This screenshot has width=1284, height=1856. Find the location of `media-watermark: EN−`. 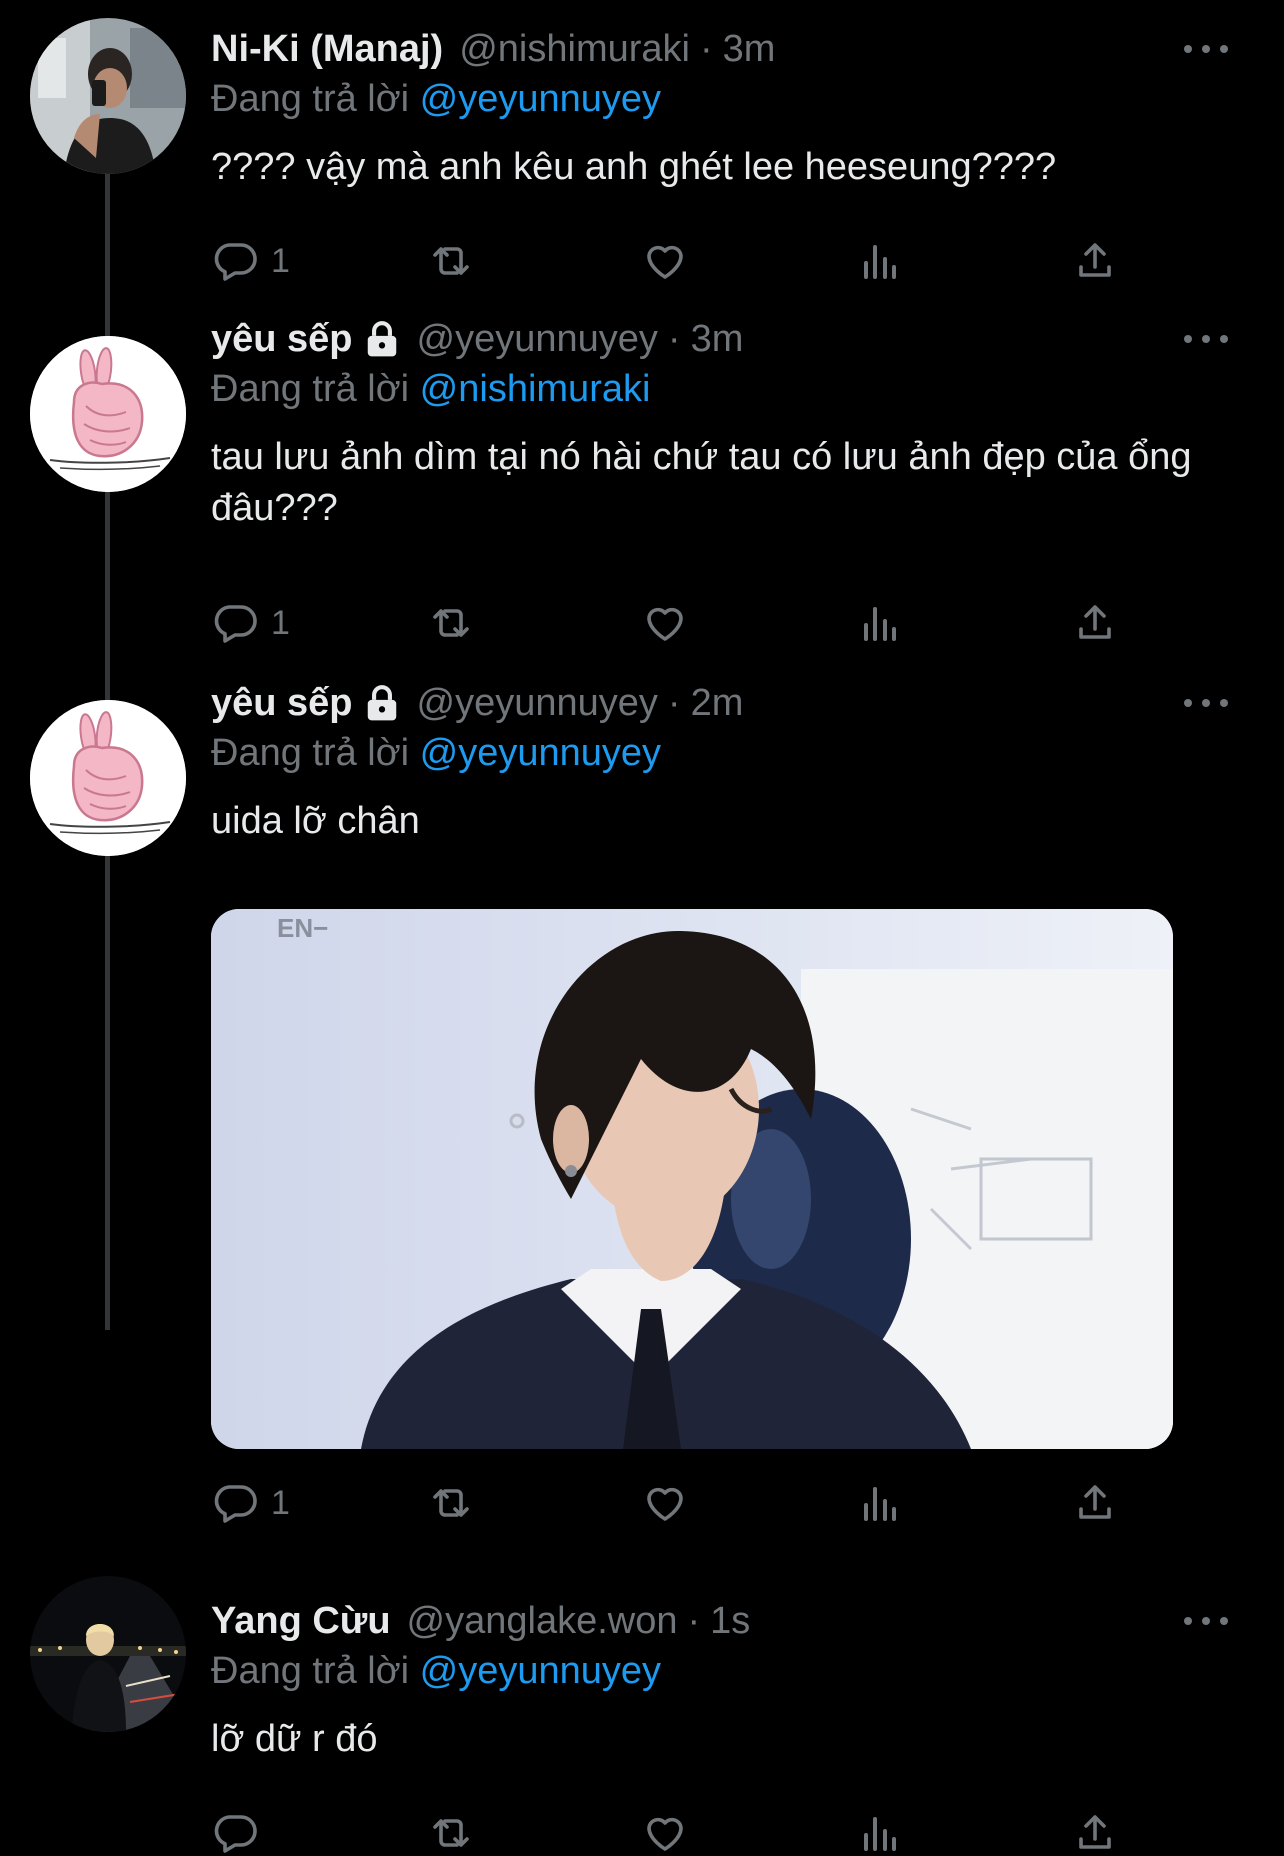

media-watermark: EN− is located at coordinates (302, 928).